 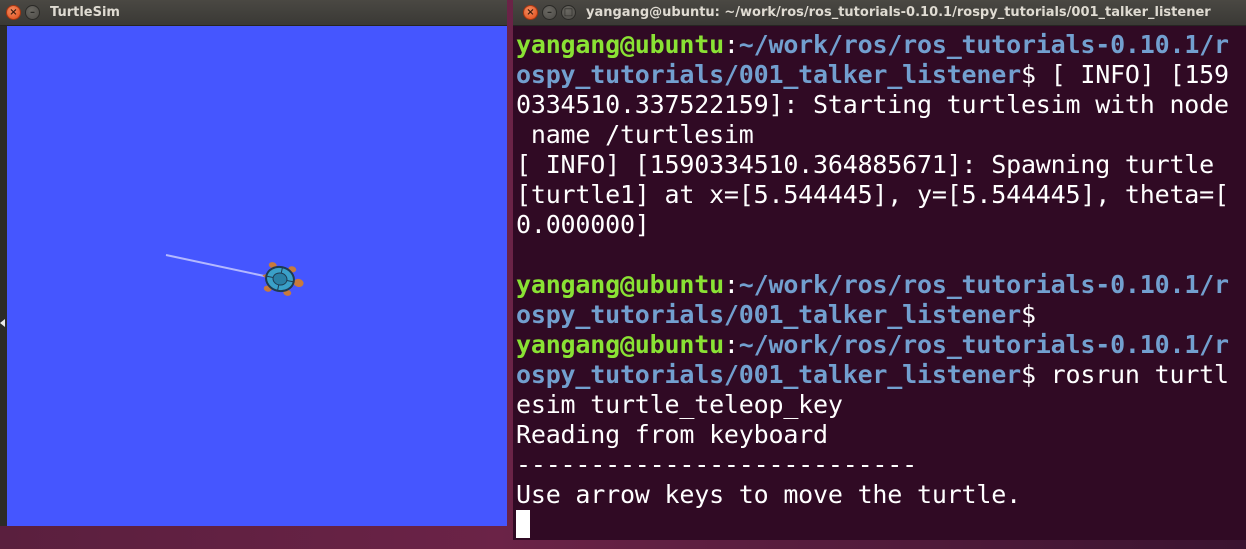 I want to click on turtle-trail, so click(x=217, y=266).